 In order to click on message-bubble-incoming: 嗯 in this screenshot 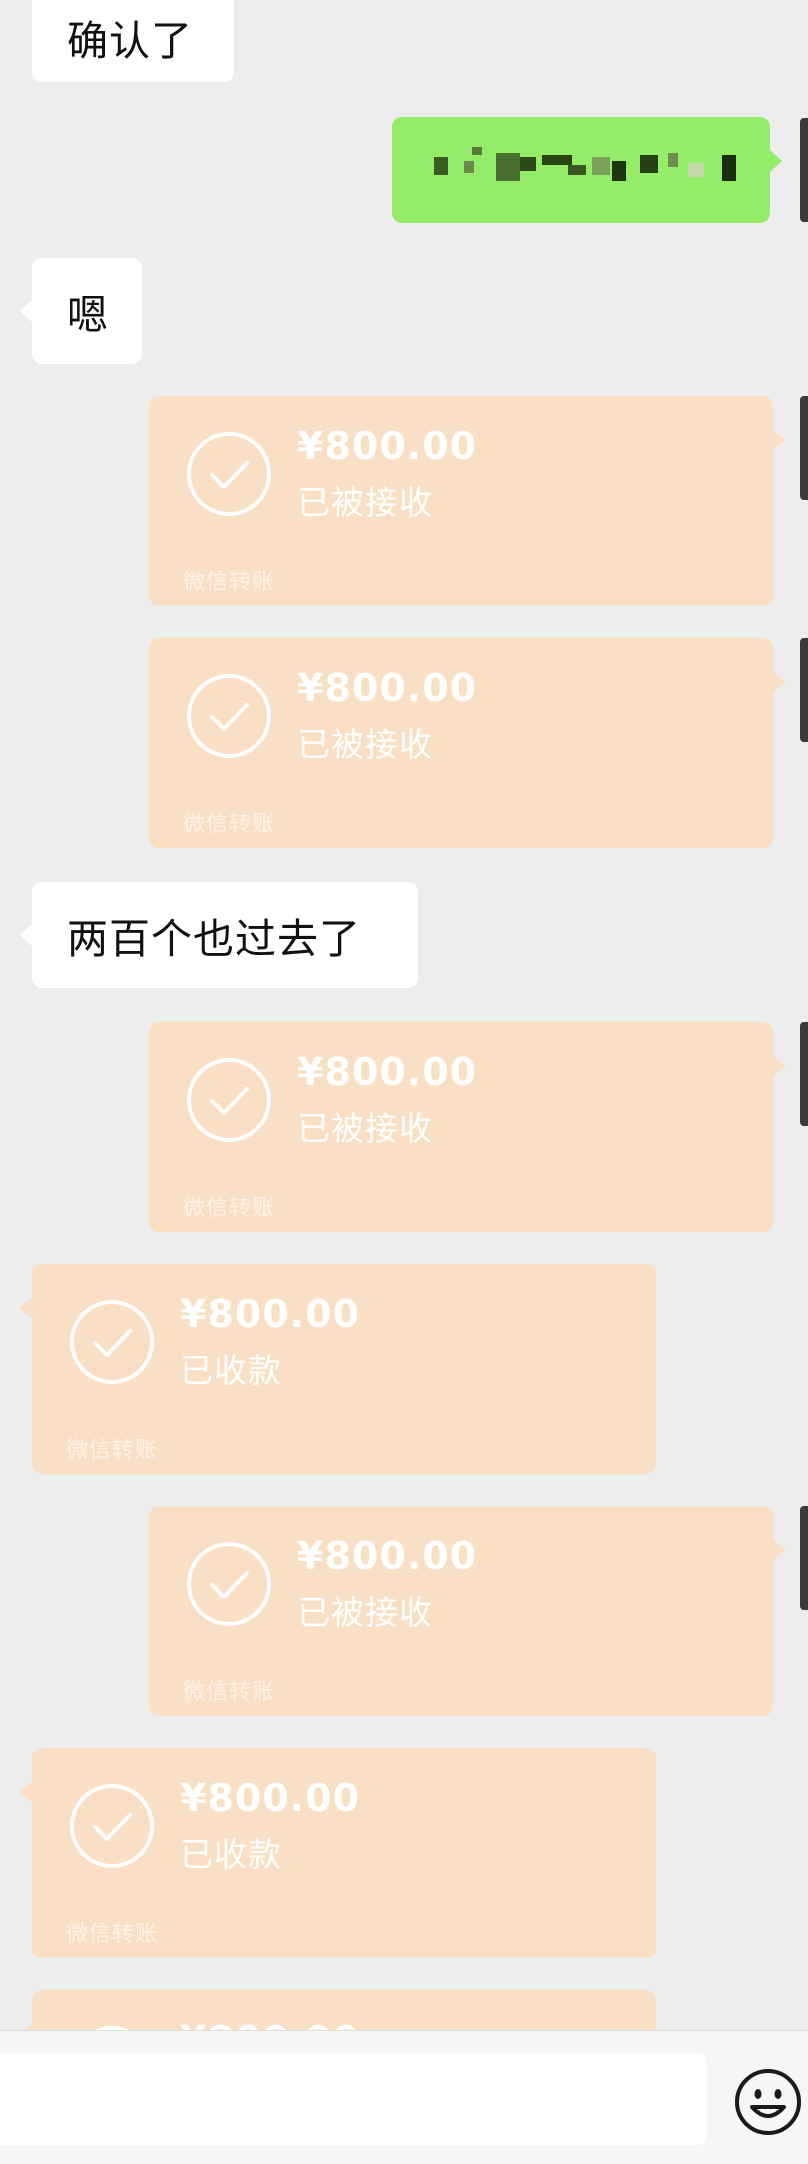, I will do `click(87, 311)`.